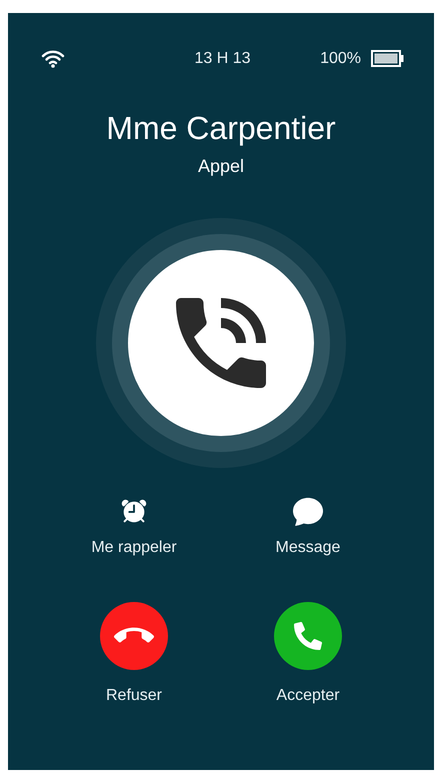  Describe the element at coordinates (53, 59) in the screenshot. I see `wifi-icon` at that location.